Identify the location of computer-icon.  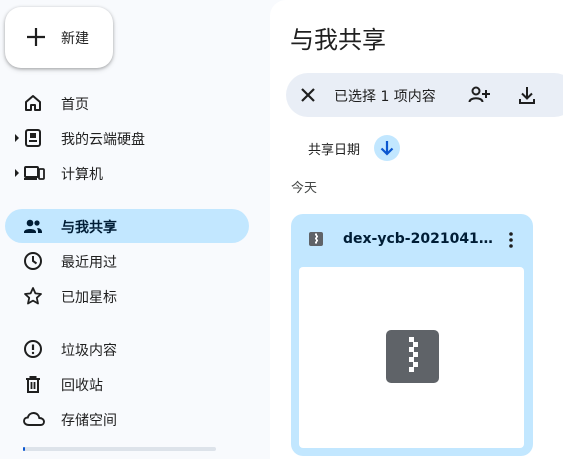
(34, 173).